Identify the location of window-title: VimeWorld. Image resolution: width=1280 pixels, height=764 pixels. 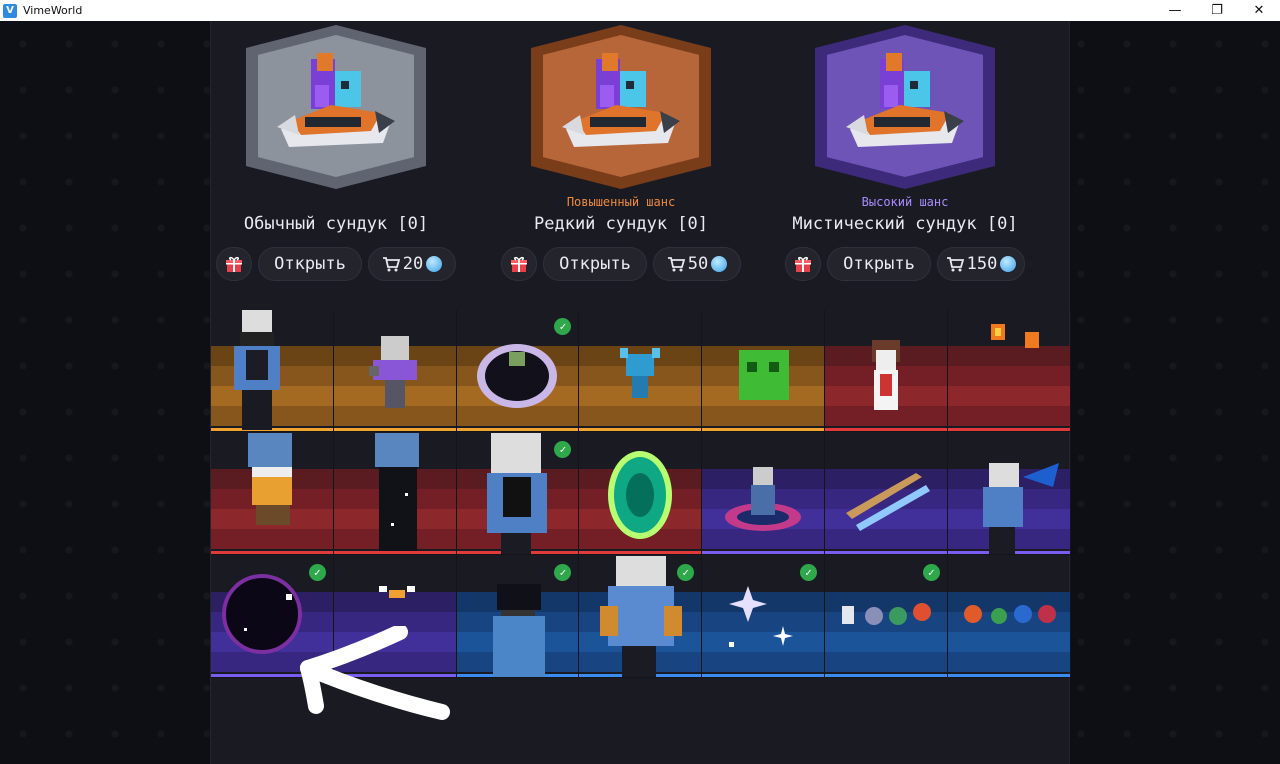
(53, 10).